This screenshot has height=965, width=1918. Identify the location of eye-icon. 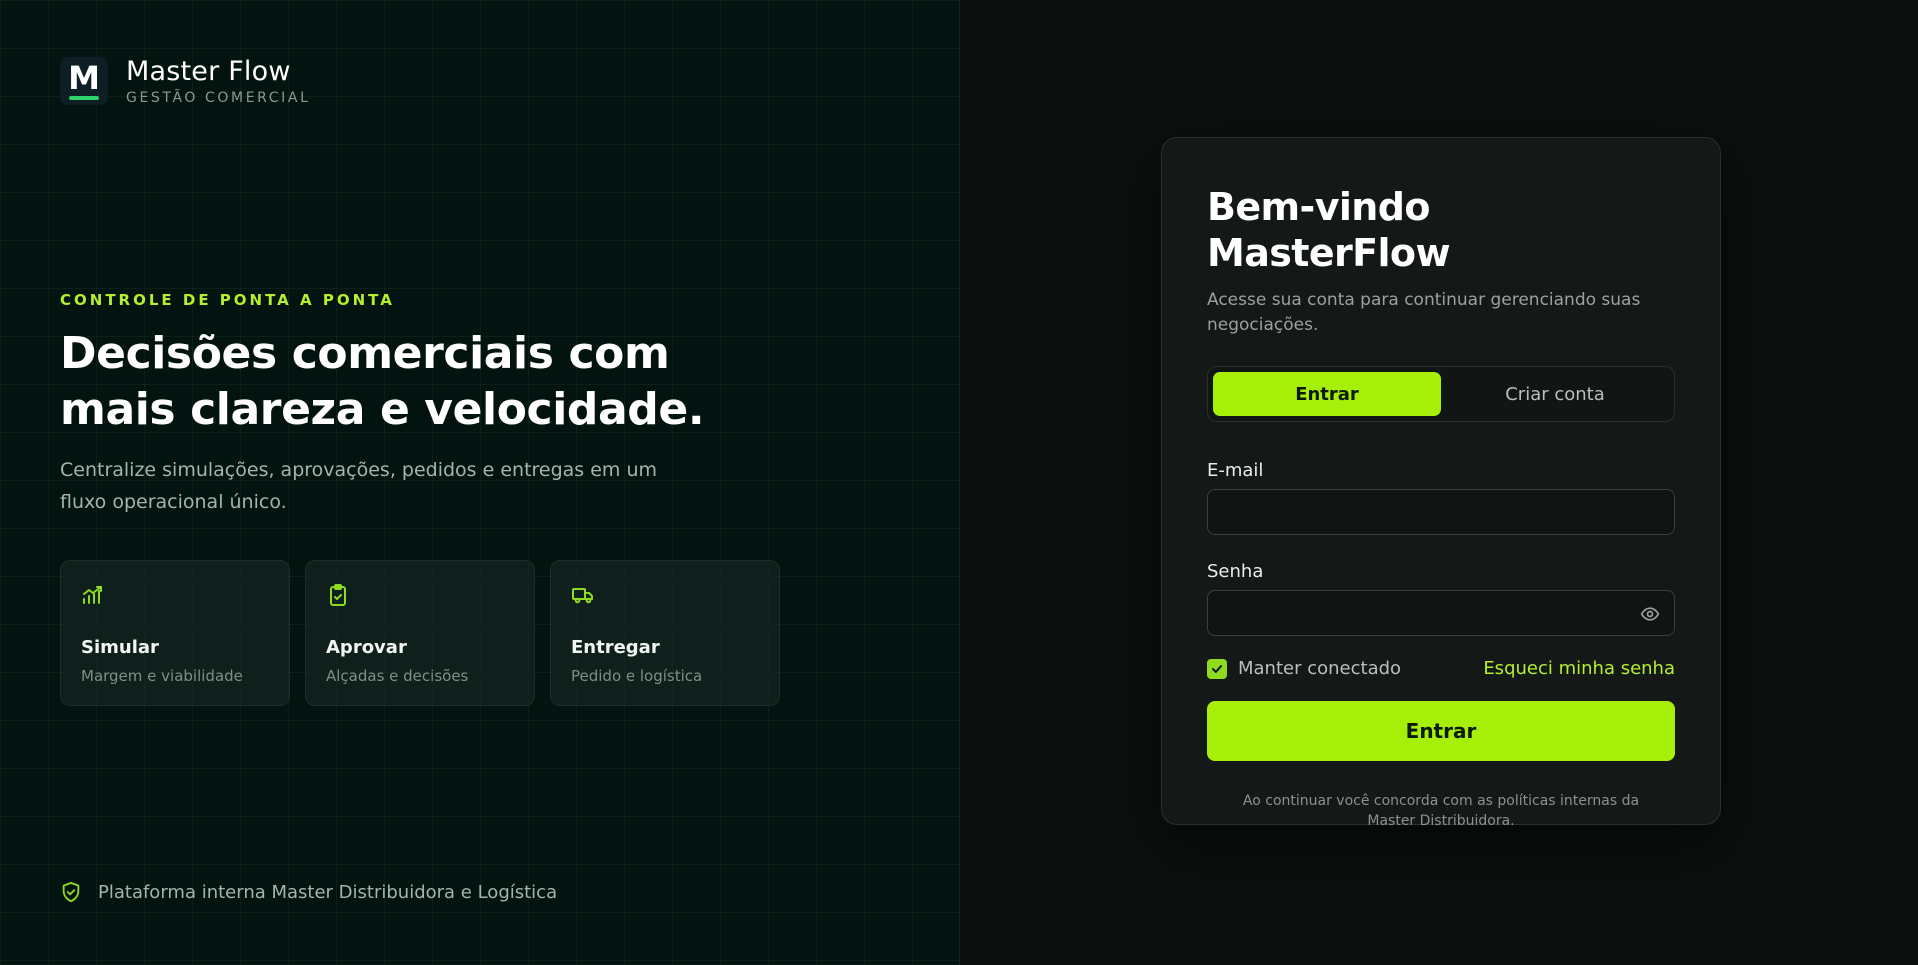
(1650, 614).